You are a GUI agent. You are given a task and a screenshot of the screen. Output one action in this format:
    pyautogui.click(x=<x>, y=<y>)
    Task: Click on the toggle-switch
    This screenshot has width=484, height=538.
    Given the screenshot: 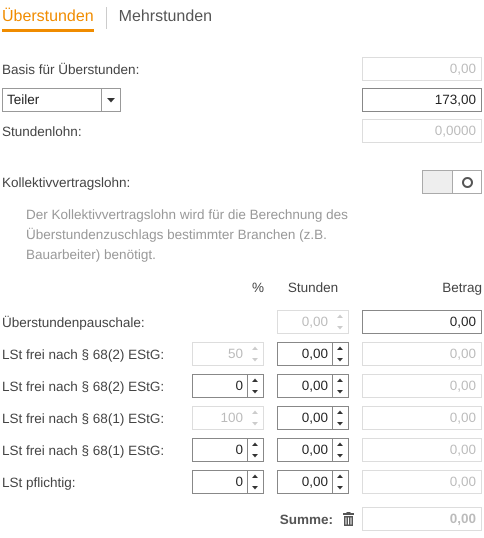 What is the action you would take?
    pyautogui.click(x=452, y=182)
    